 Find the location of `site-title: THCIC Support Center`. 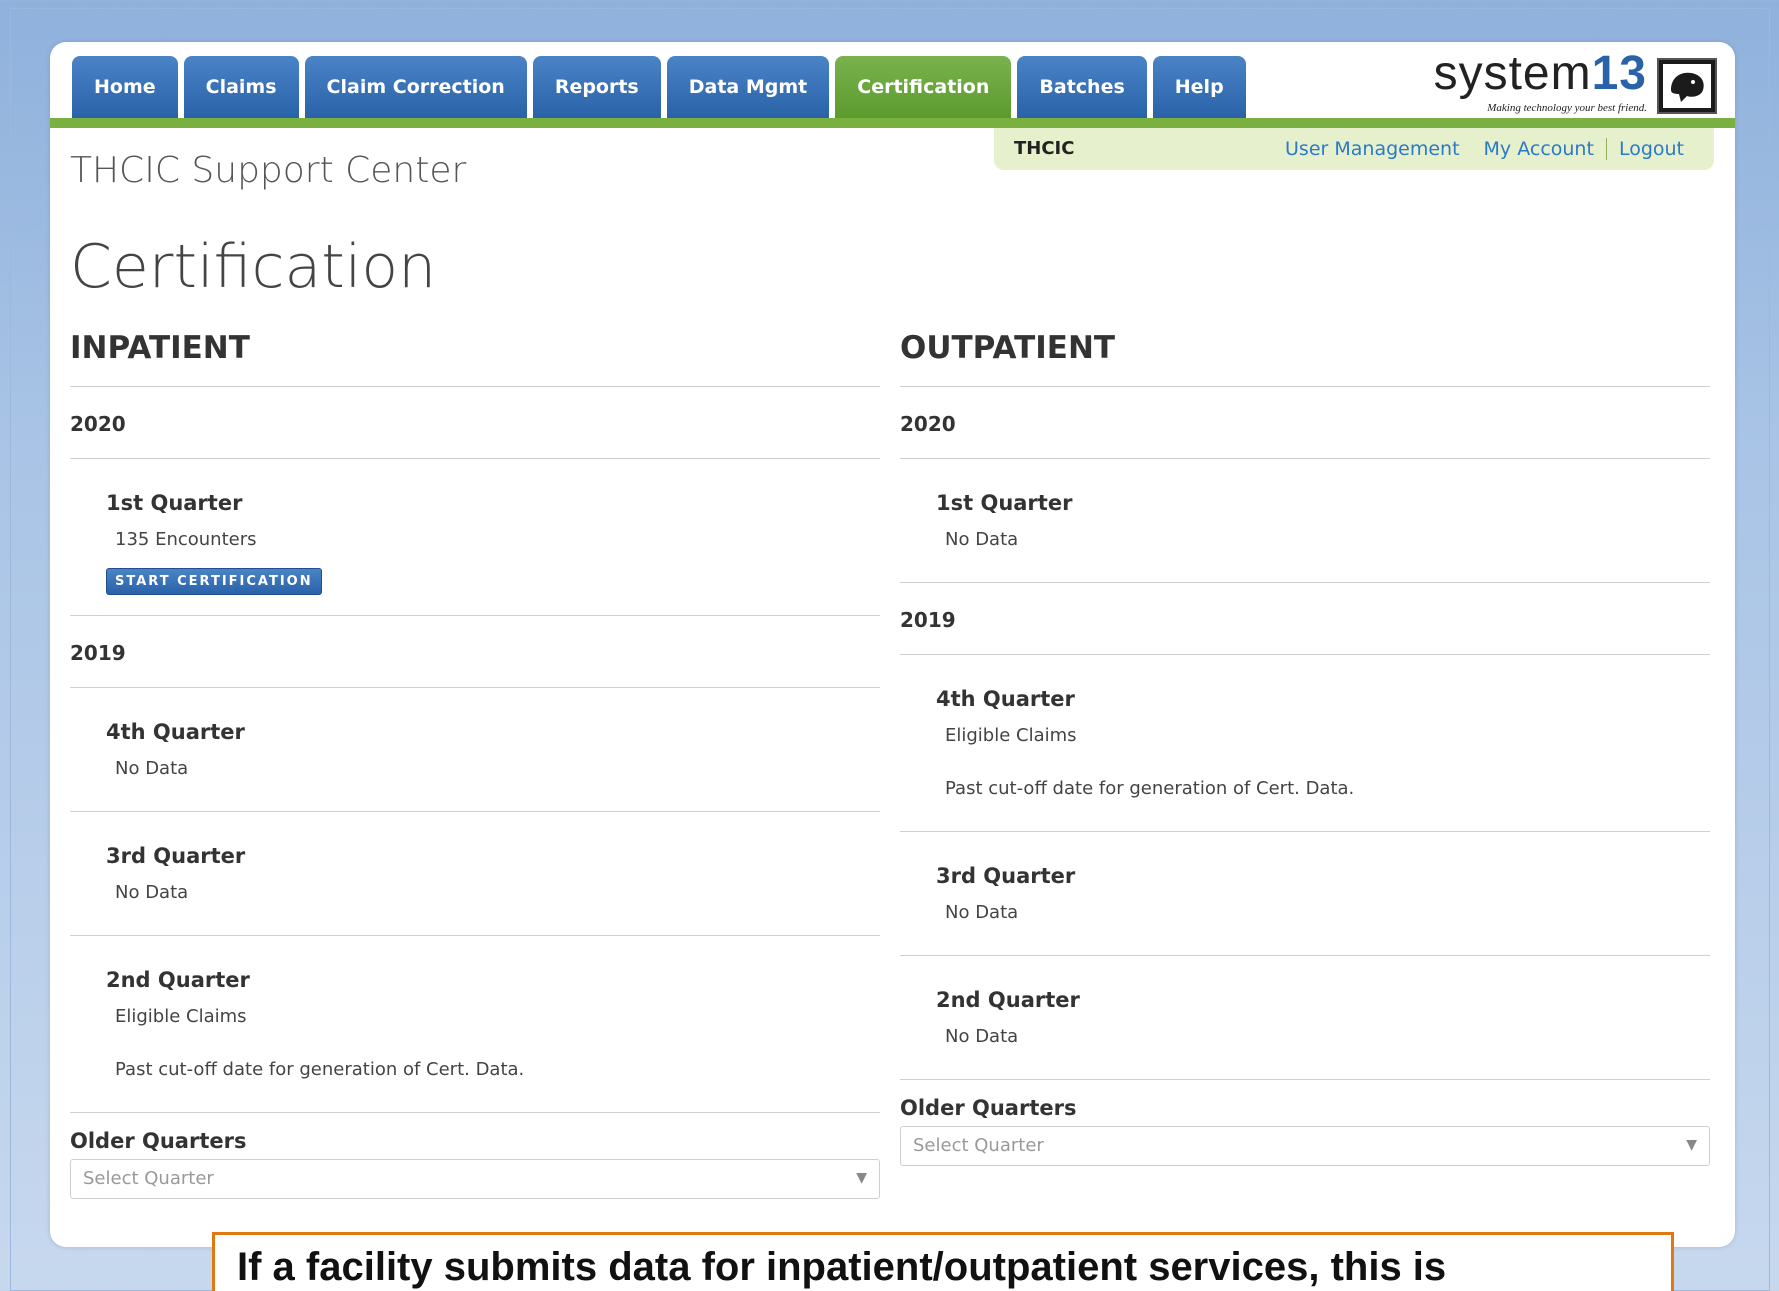

site-title: THCIC Support Center is located at coordinates (268, 170).